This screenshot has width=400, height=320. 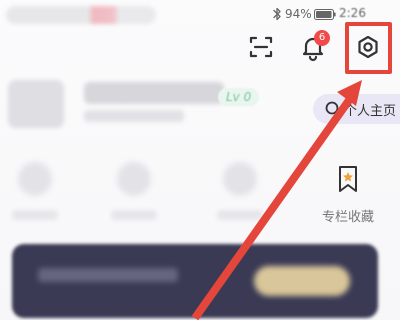 I want to click on level-badge: Lv 0, so click(x=239, y=97).